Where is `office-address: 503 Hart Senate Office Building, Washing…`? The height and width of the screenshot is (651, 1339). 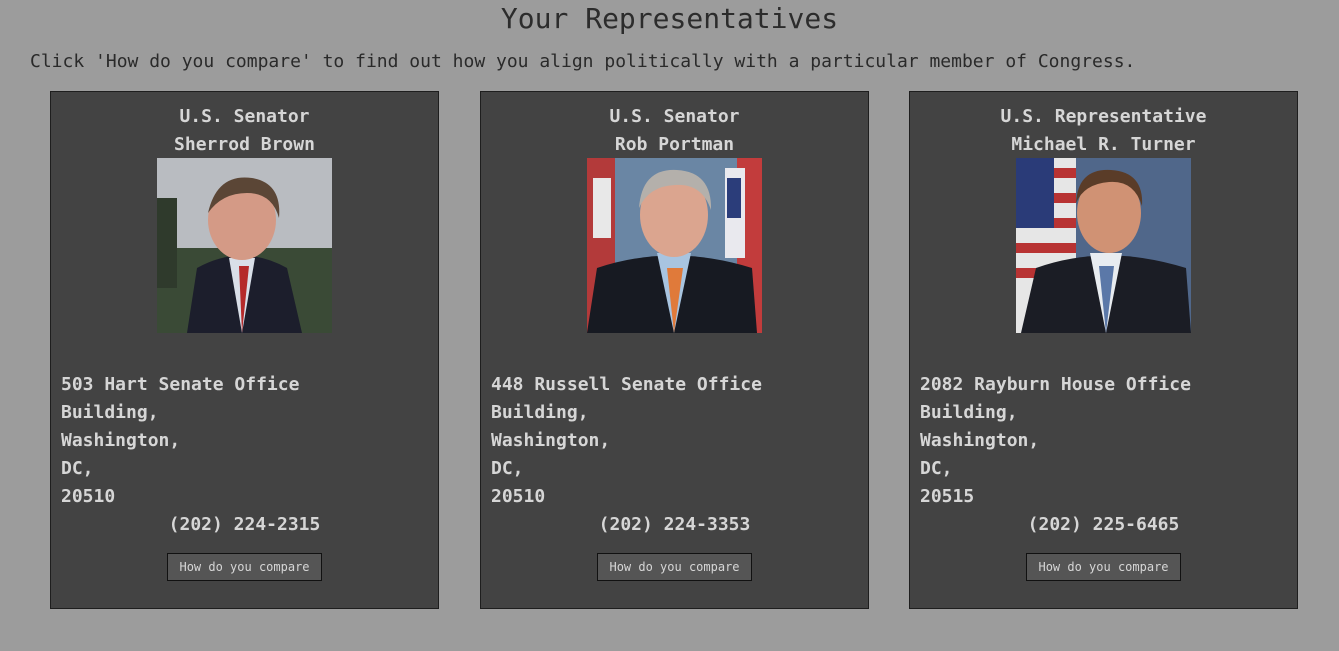
office-address: 503 Hart Senate Office Building, Washing… is located at coordinates (180, 441).